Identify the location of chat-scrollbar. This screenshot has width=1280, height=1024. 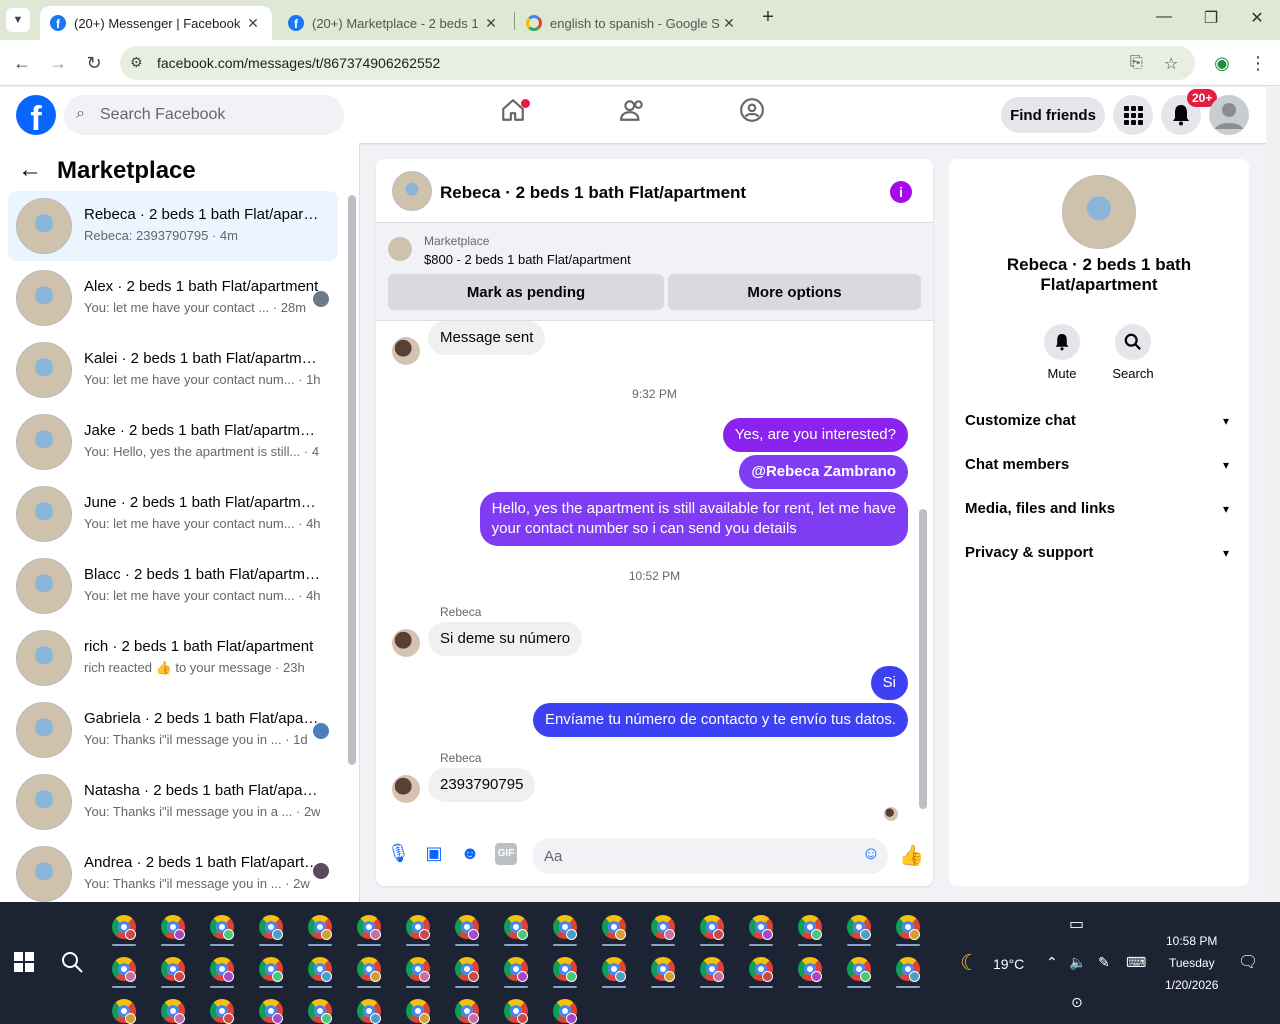
(923, 659).